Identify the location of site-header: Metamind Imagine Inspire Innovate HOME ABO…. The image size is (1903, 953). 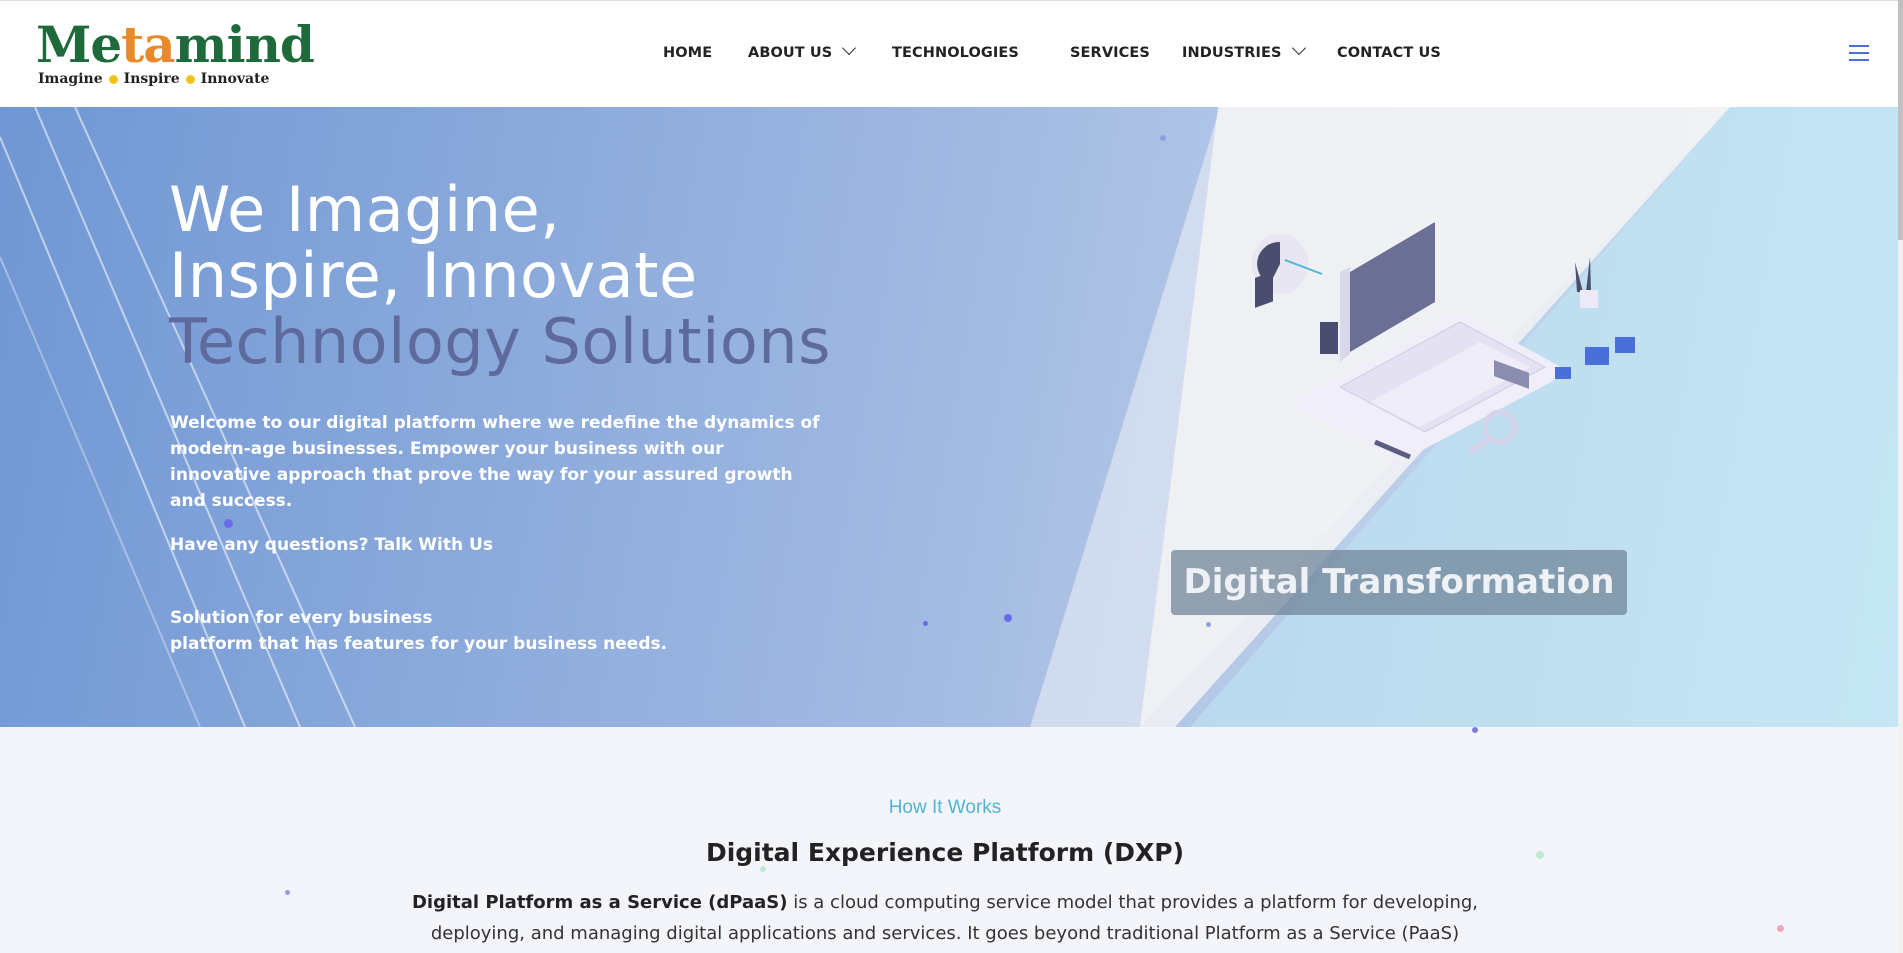
(949, 53).